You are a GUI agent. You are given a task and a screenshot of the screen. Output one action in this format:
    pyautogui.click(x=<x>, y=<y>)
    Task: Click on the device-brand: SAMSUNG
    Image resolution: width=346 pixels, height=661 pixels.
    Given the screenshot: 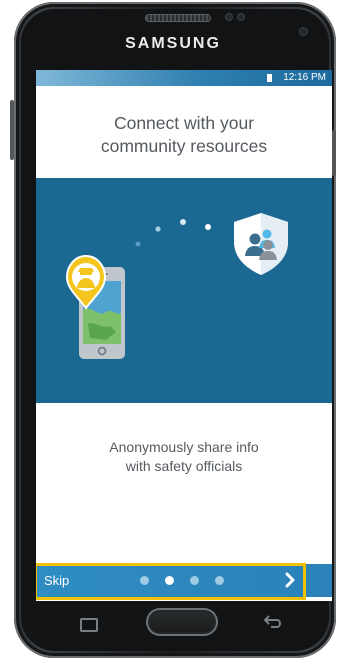 What is the action you would take?
    pyautogui.click(x=173, y=43)
    